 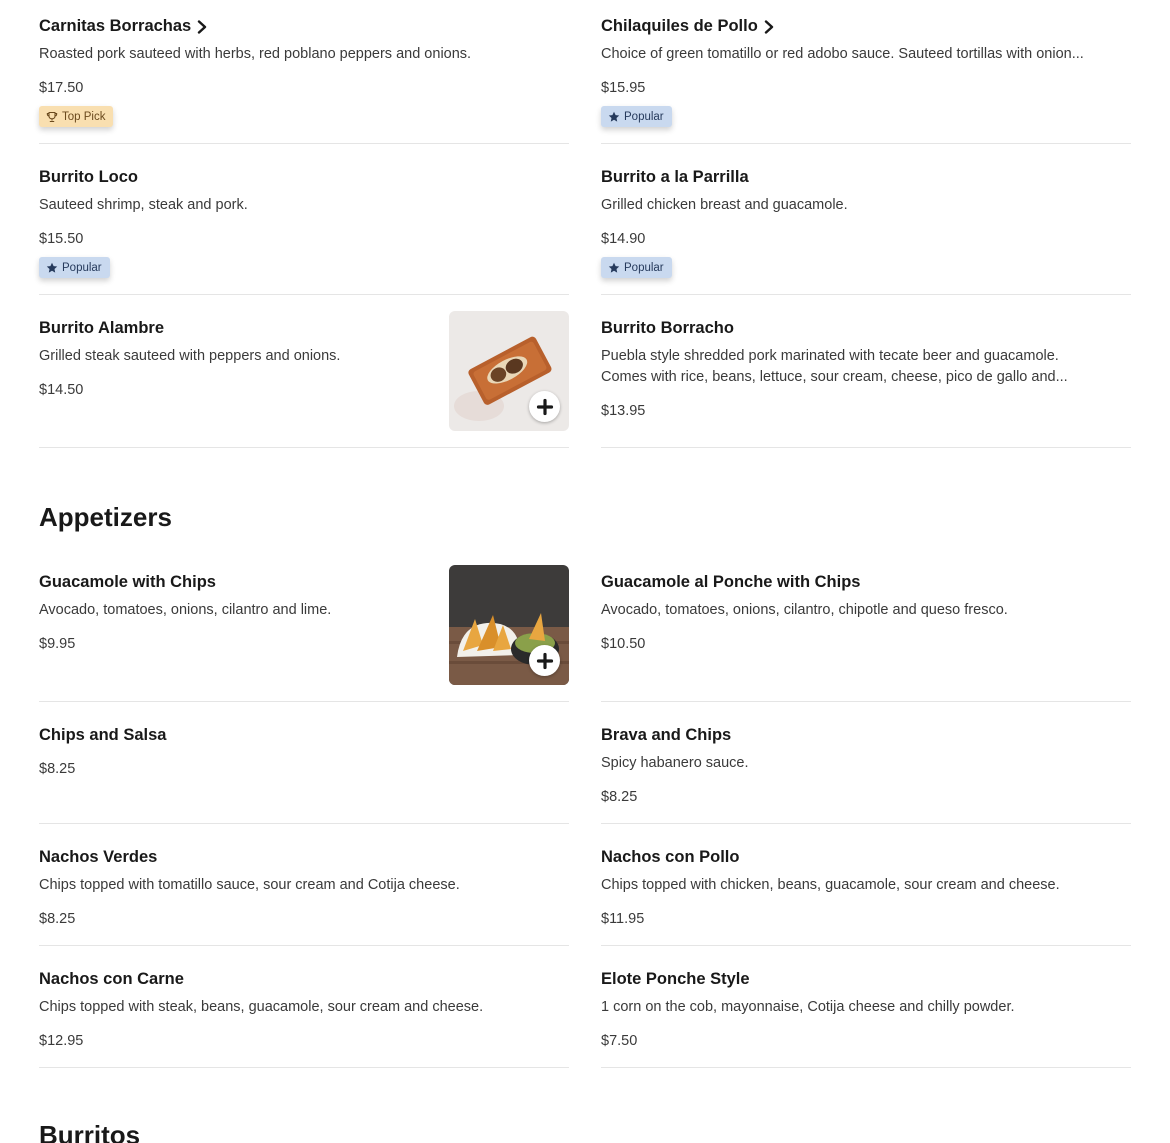 What do you see at coordinates (103, 735) in the screenshot?
I see `item-name: Chips and Salsa` at bounding box center [103, 735].